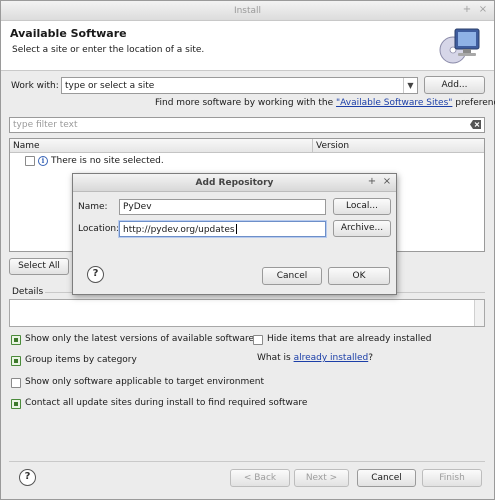  What do you see at coordinates (331, 358) in the screenshot?
I see `already-installed-link: already installed` at bounding box center [331, 358].